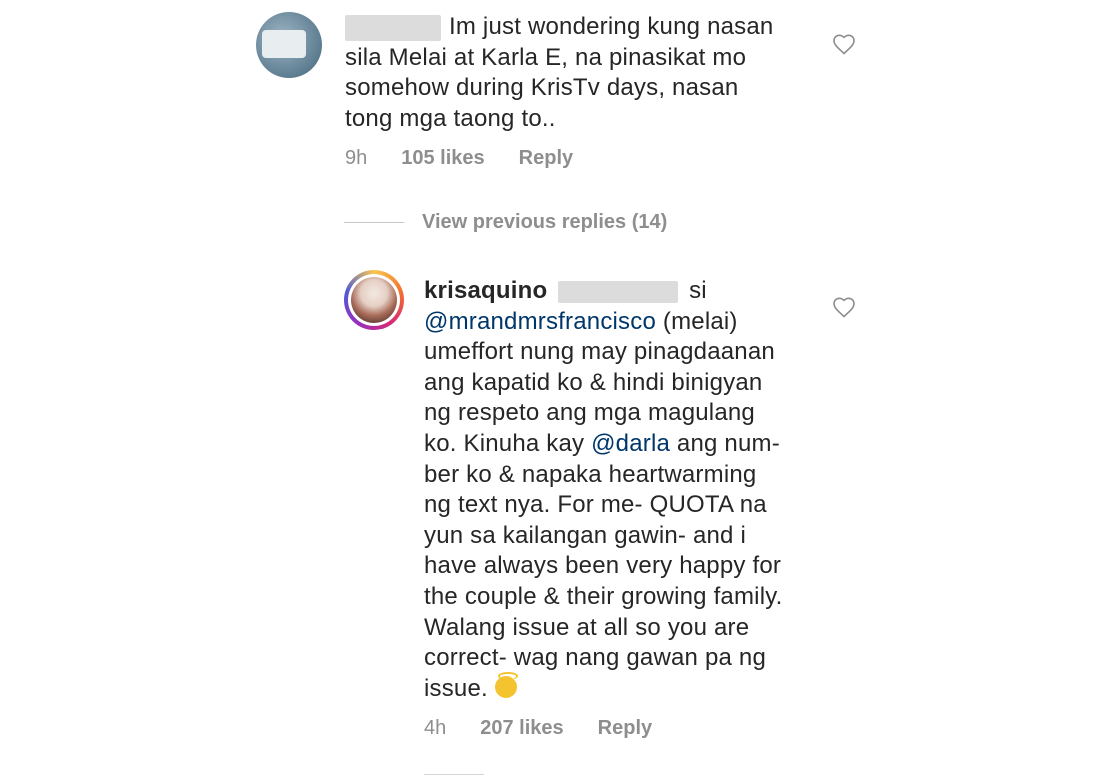  Describe the element at coordinates (505, 222) in the screenshot. I see `view-previous-replies: View previous replies (14)` at that location.